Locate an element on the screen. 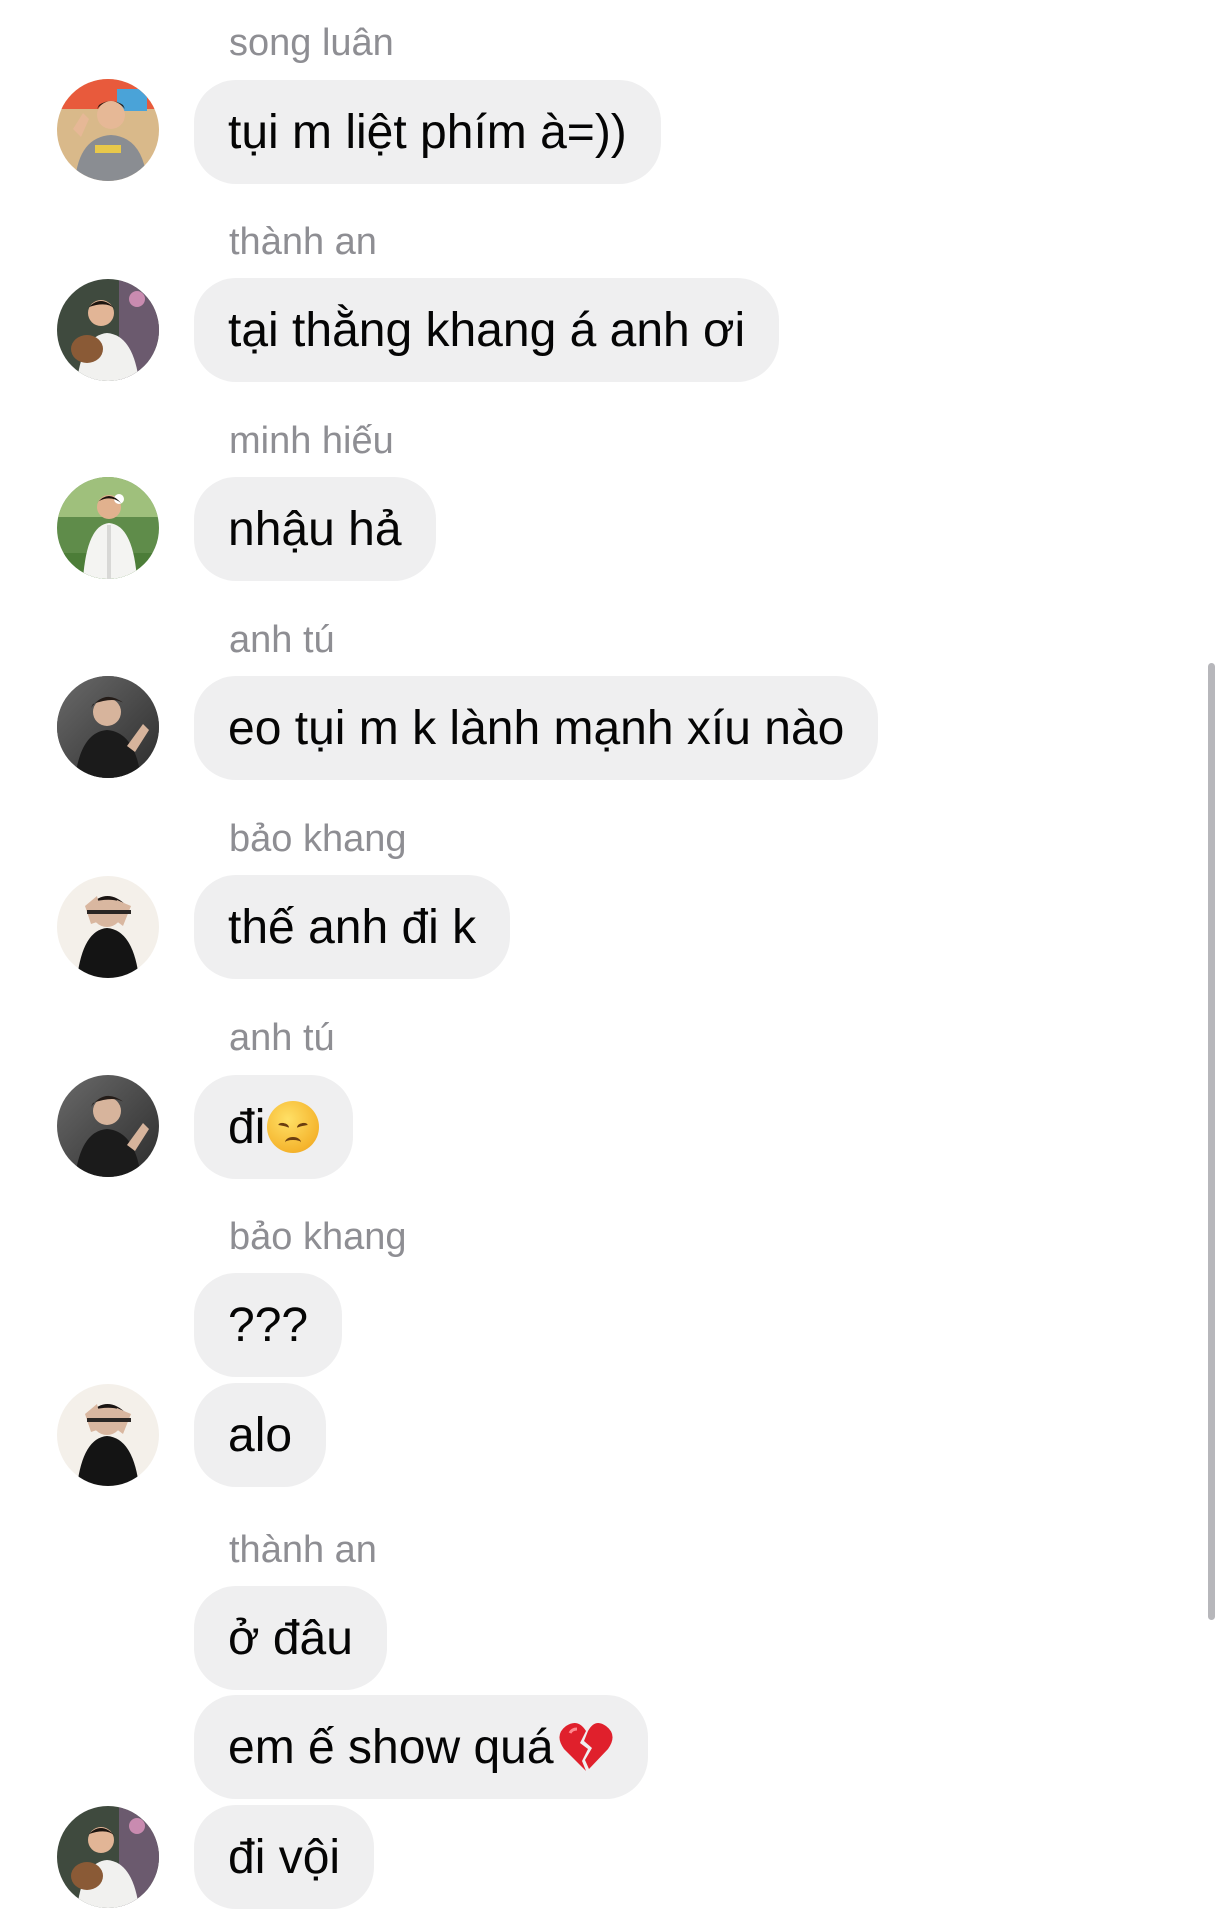 This screenshot has width=1223, height=1920. message-bubble: đi is located at coordinates (274, 1127).